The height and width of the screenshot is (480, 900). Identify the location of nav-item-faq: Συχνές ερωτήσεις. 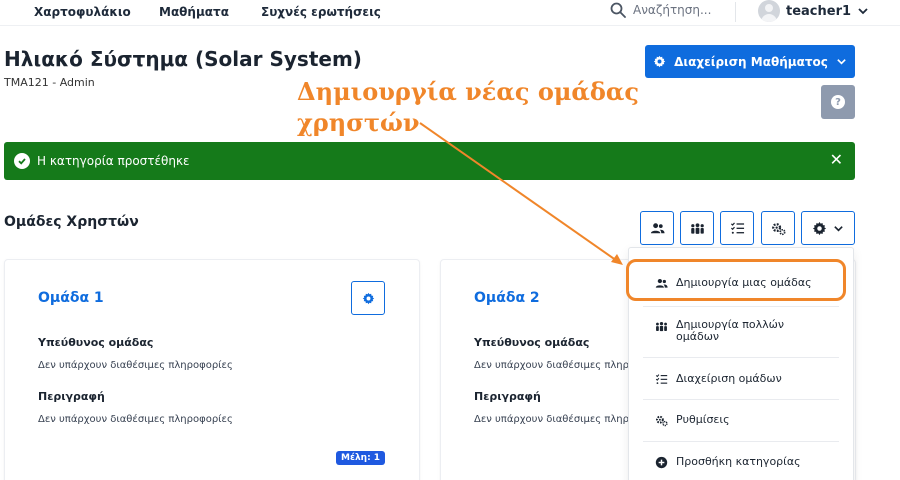
(321, 12).